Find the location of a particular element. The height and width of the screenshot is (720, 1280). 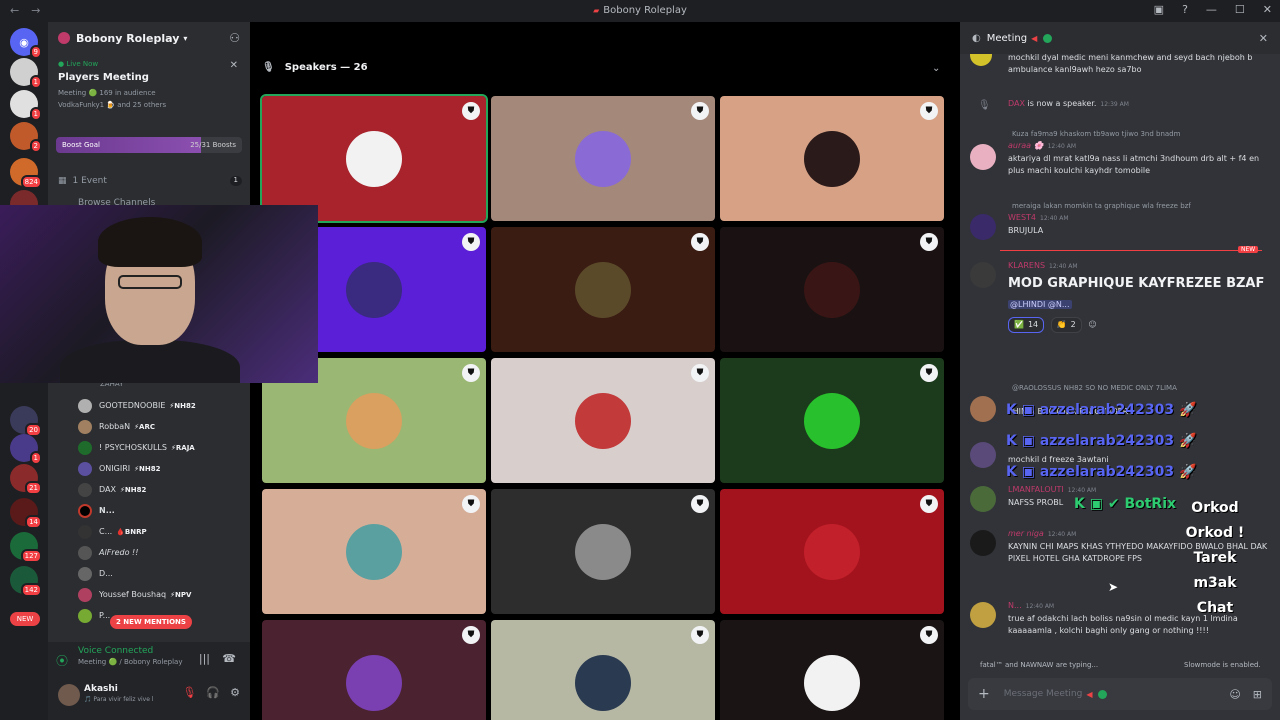

member-item: ONIGIRI ⚡NH82 is located at coordinates (168, 468).